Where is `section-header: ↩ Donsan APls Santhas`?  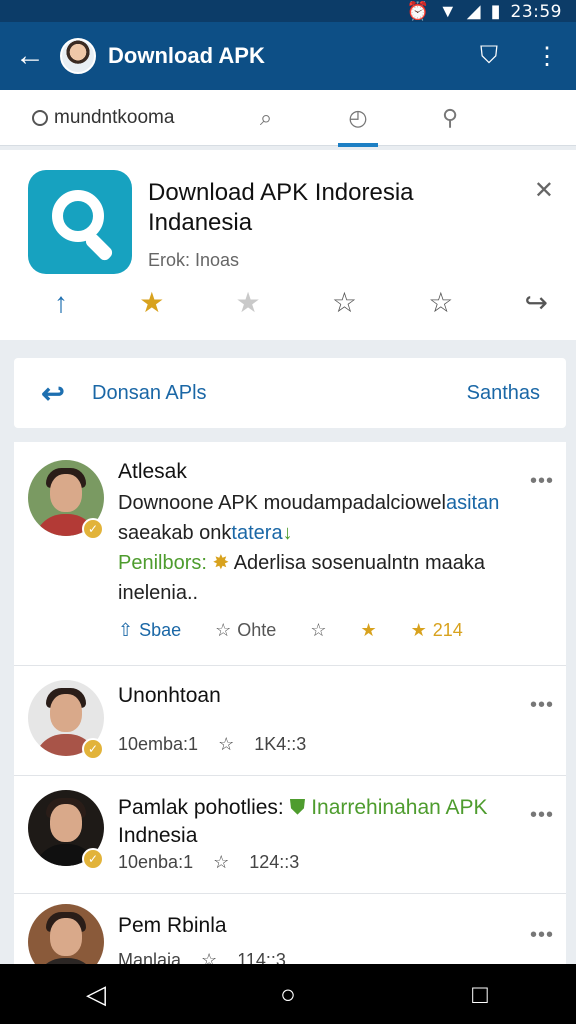 section-header: ↩ Donsan APls Santhas is located at coordinates (290, 393).